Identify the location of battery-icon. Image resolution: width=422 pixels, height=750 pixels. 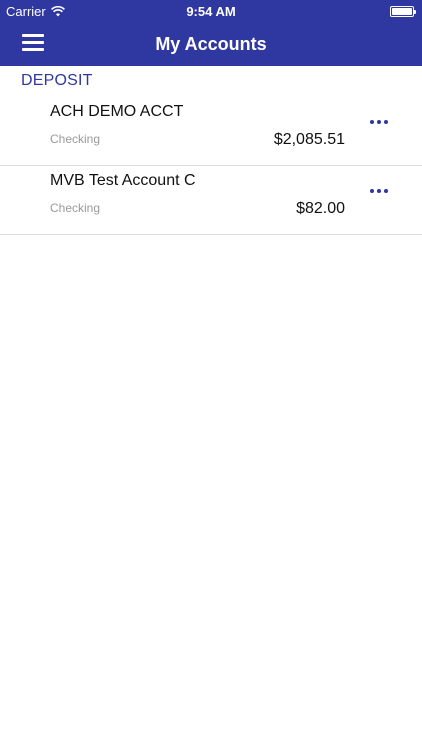
(403, 11).